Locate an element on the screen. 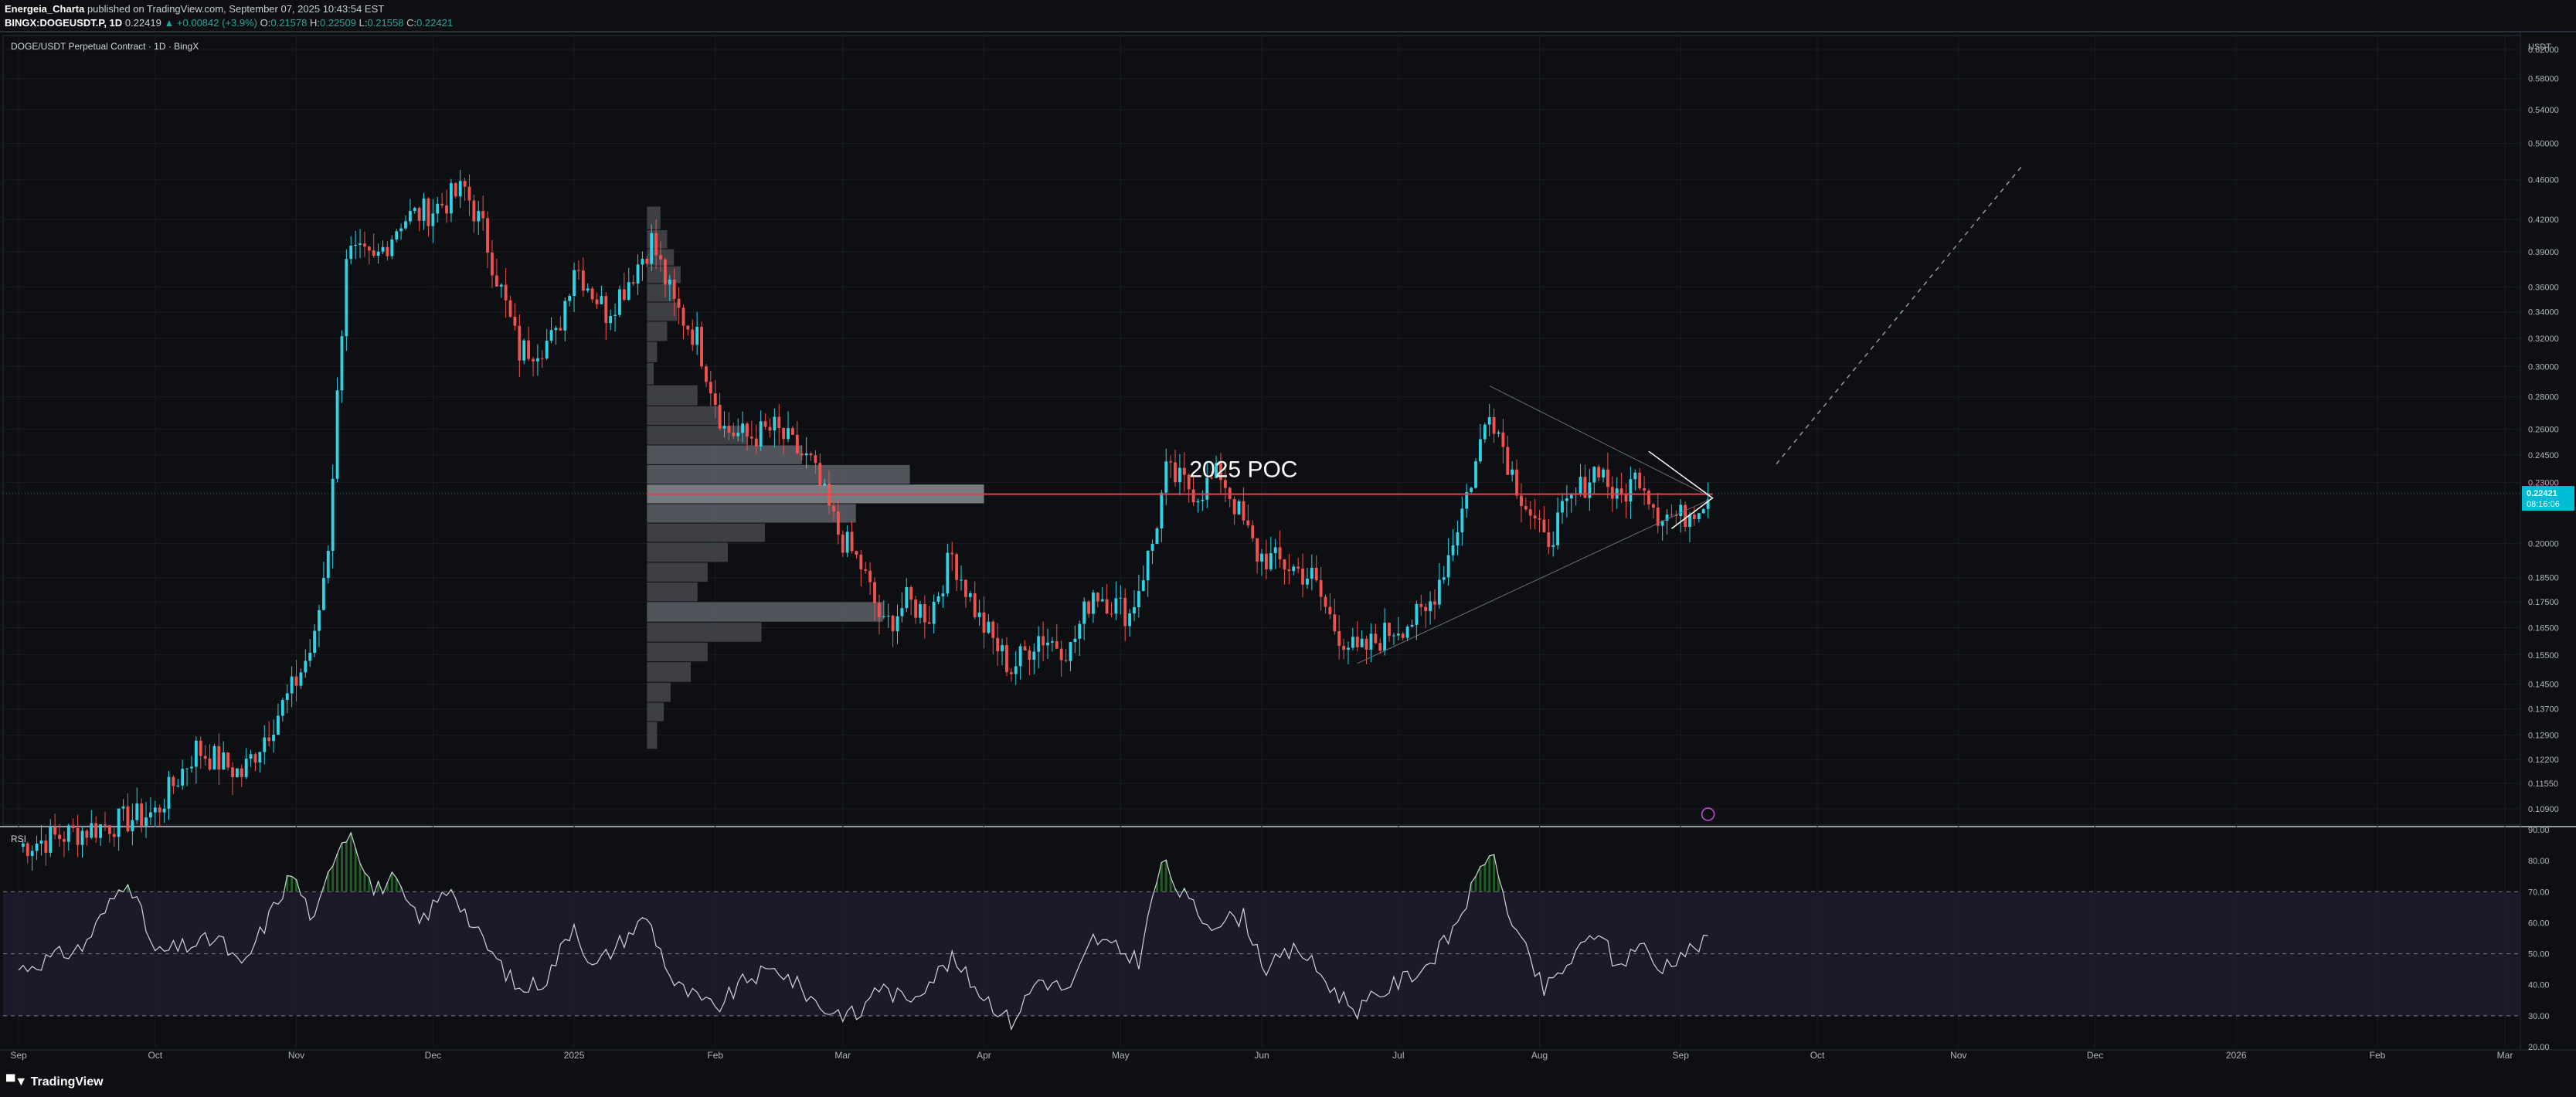  y-tick-label: 0.20000 is located at coordinates (2543, 544).